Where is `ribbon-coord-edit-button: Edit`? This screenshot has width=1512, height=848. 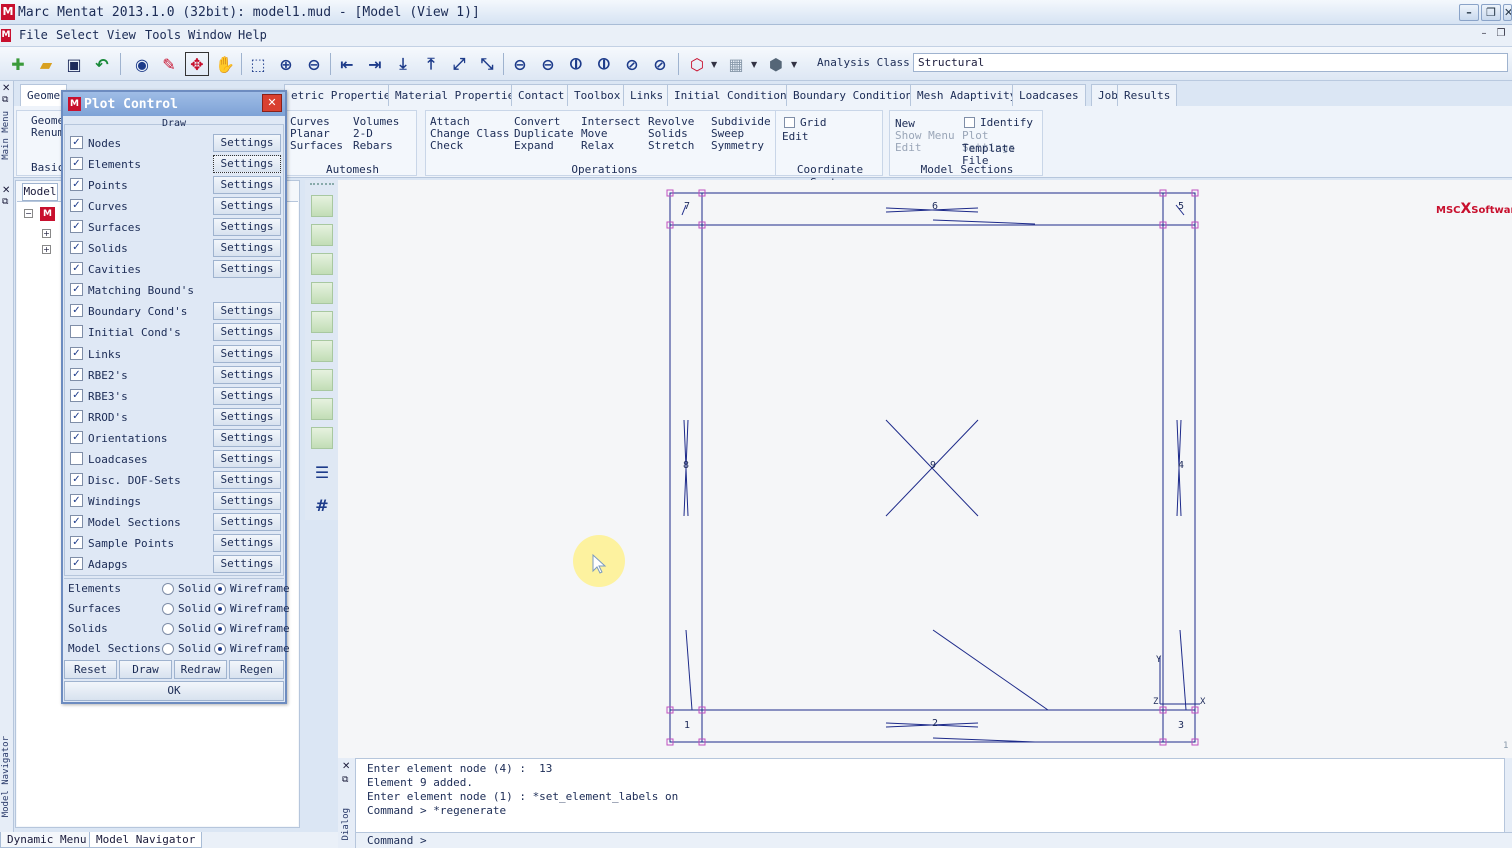 ribbon-coord-edit-button: Edit is located at coordinates (795, 137).